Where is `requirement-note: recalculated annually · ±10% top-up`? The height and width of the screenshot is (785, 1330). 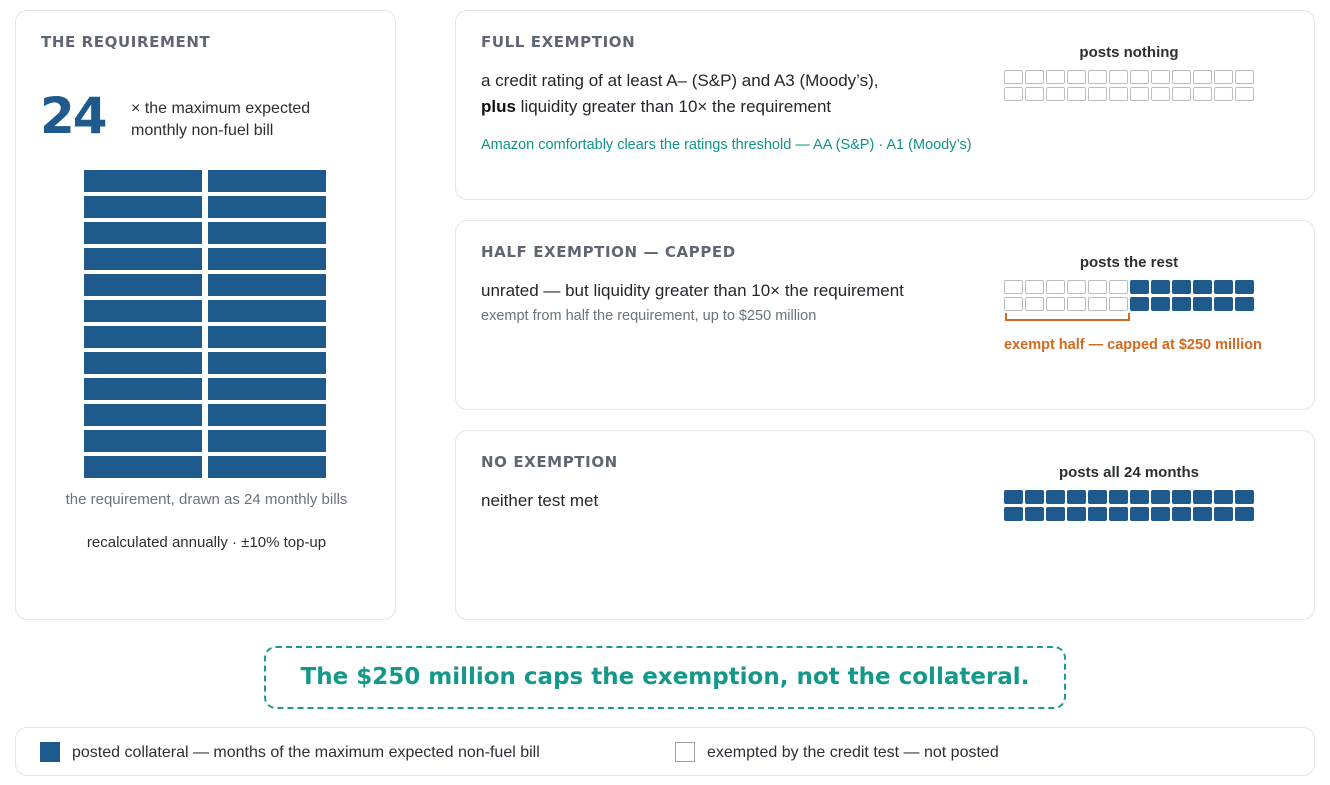 requirement-note: recalculated annually · ±10% top-up is located at coordinates (206, 542).